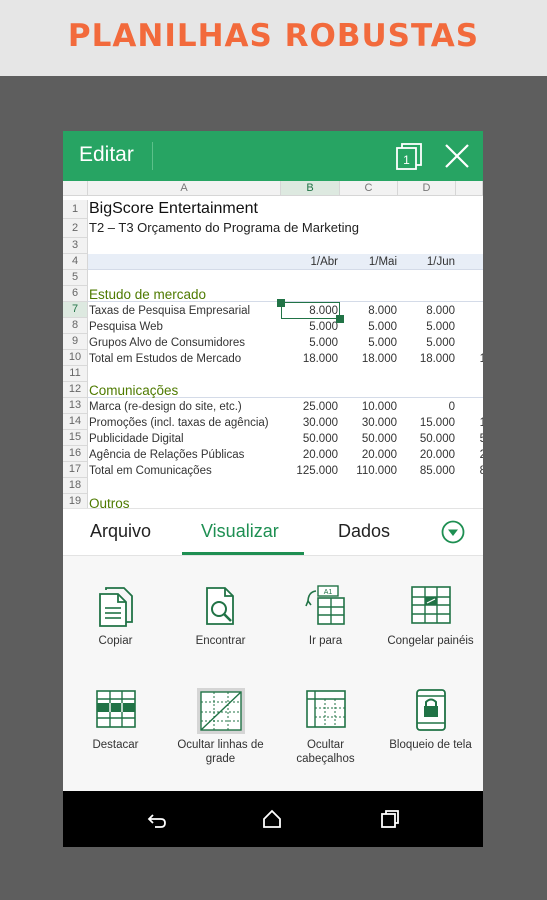 The width and height of the screenshot is (547, 900). I want to click on row-label: Grupos Alvo de Consumidores, so click(167, 343).